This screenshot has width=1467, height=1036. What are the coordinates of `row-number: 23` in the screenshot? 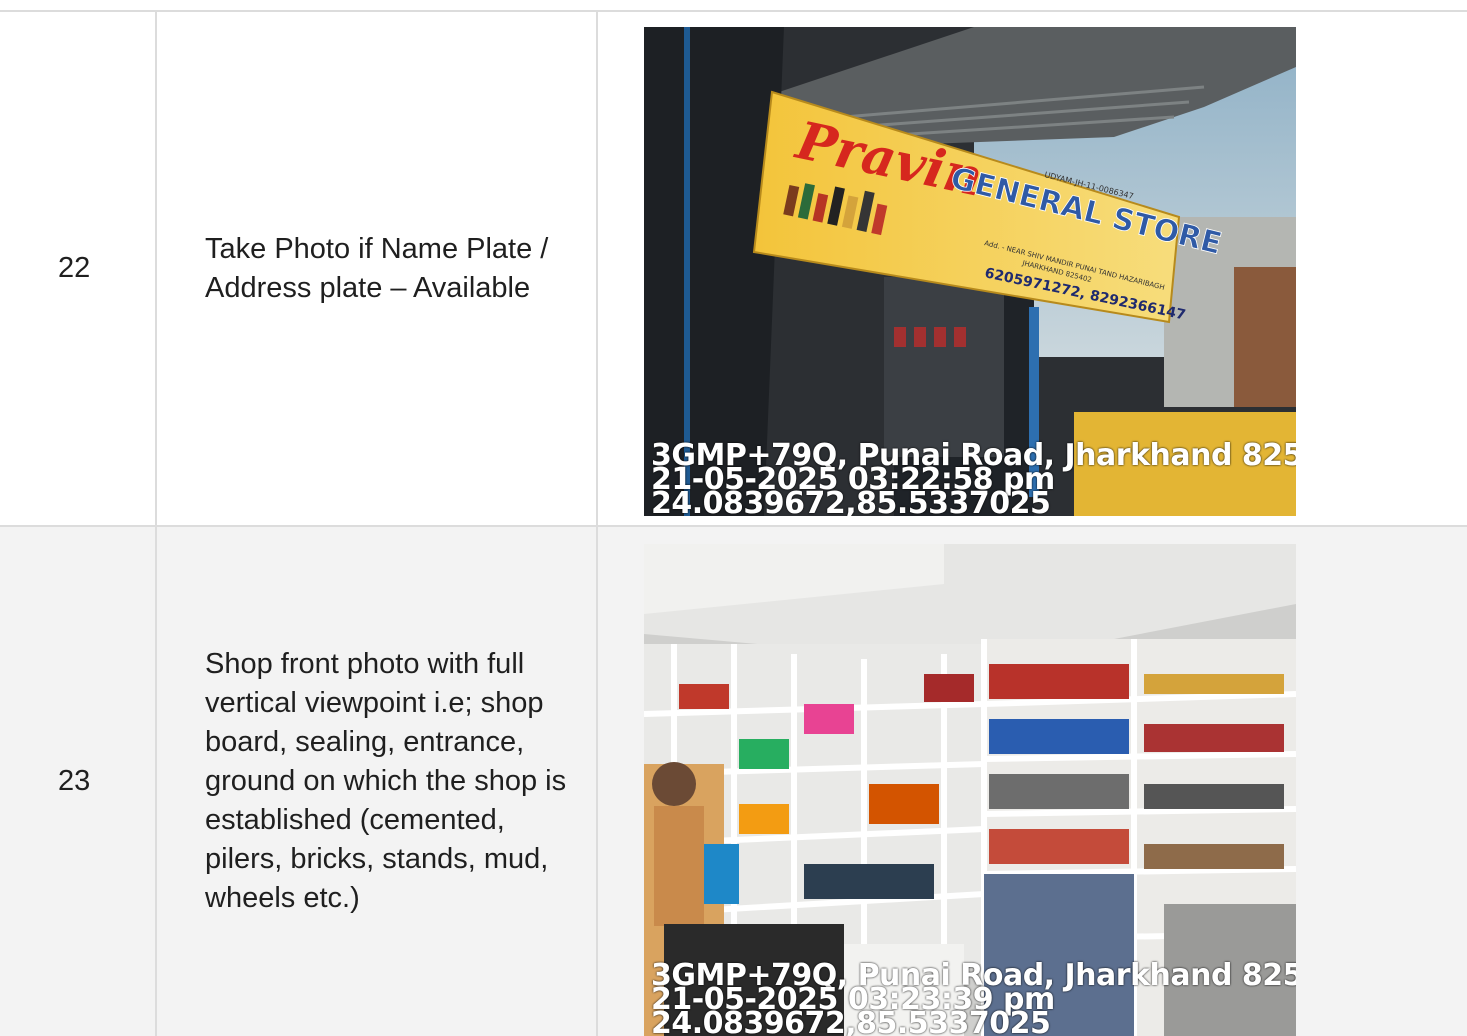 It's located at (78, 781).